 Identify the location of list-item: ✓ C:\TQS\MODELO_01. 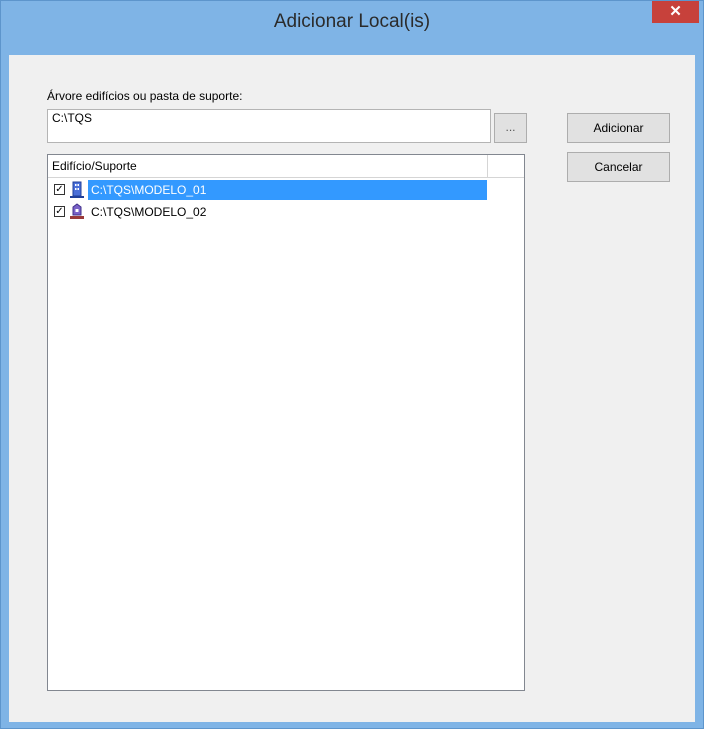
(272, 190).